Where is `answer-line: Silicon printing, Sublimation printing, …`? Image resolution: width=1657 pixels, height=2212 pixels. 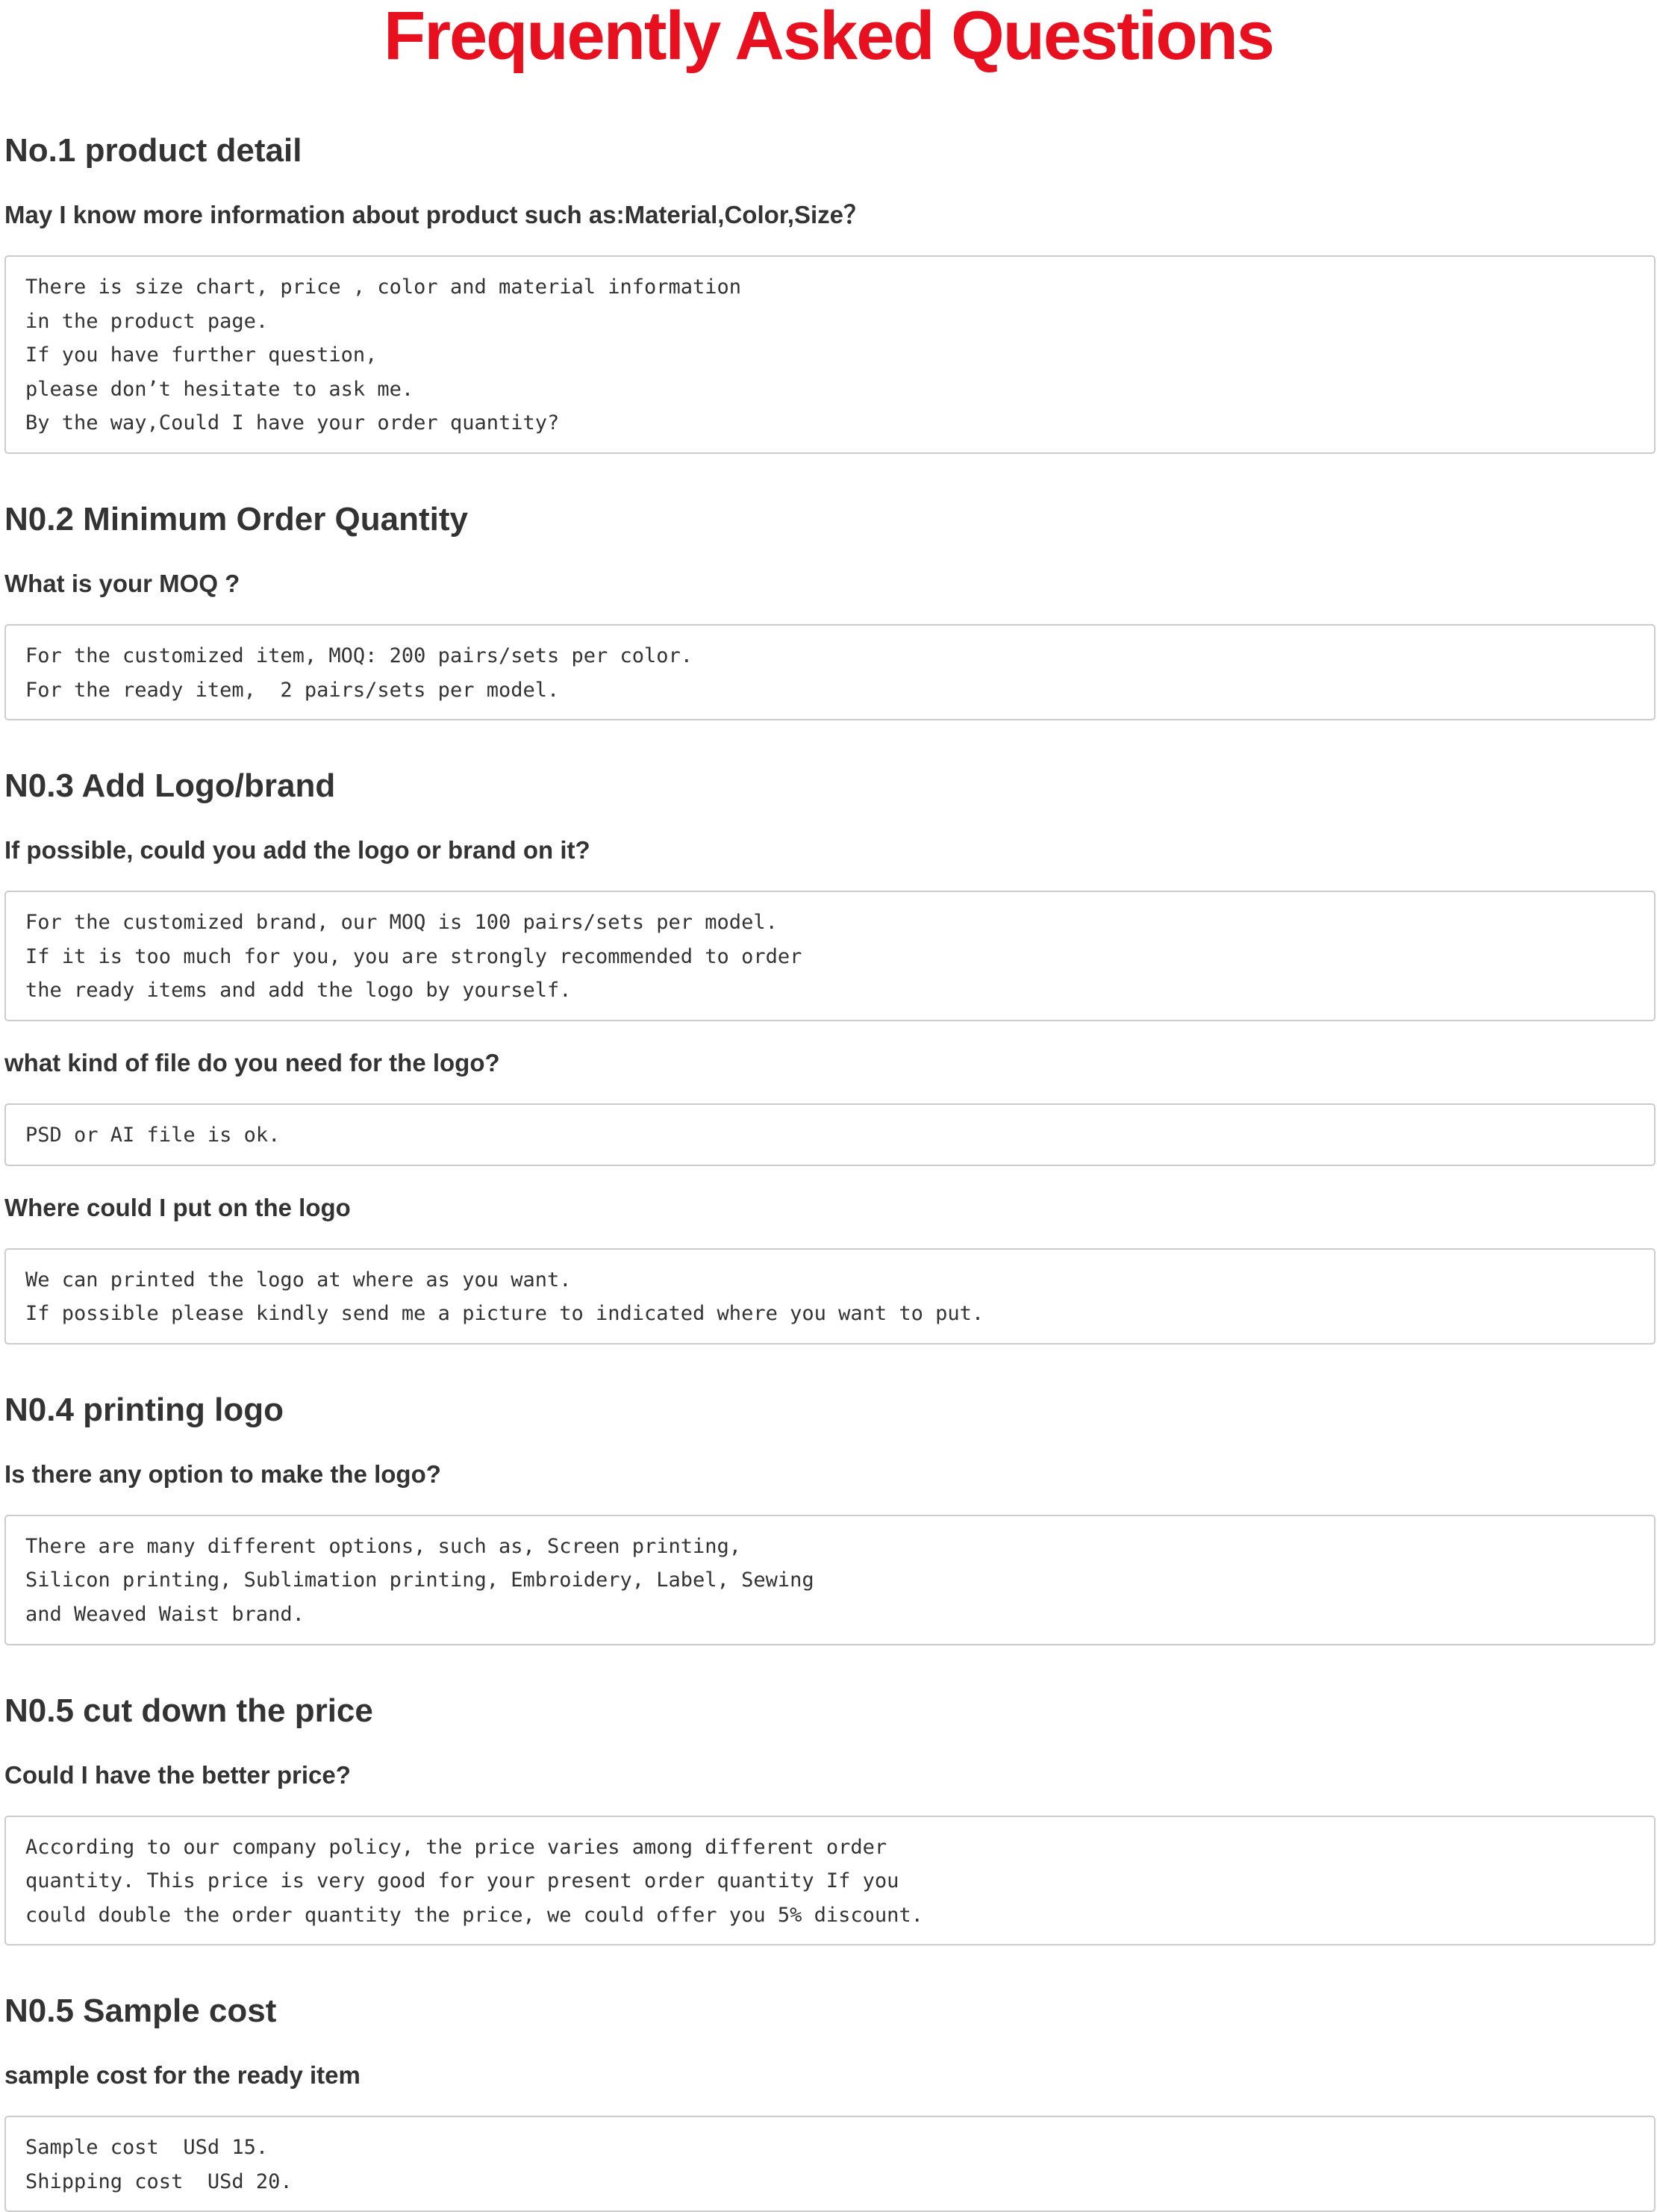
answer-line: Silicon printing, Sublimation printing, … is located at coordinates (419, 1580).